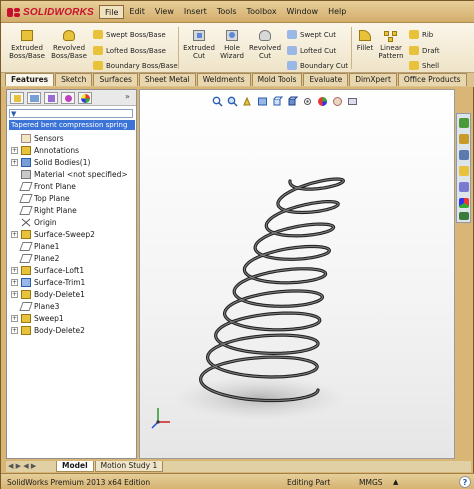 This screenshot has height=489, width=474. Describe the element at coordinates (272, 290) in the screenshot. I see `spring-coil` at that location.